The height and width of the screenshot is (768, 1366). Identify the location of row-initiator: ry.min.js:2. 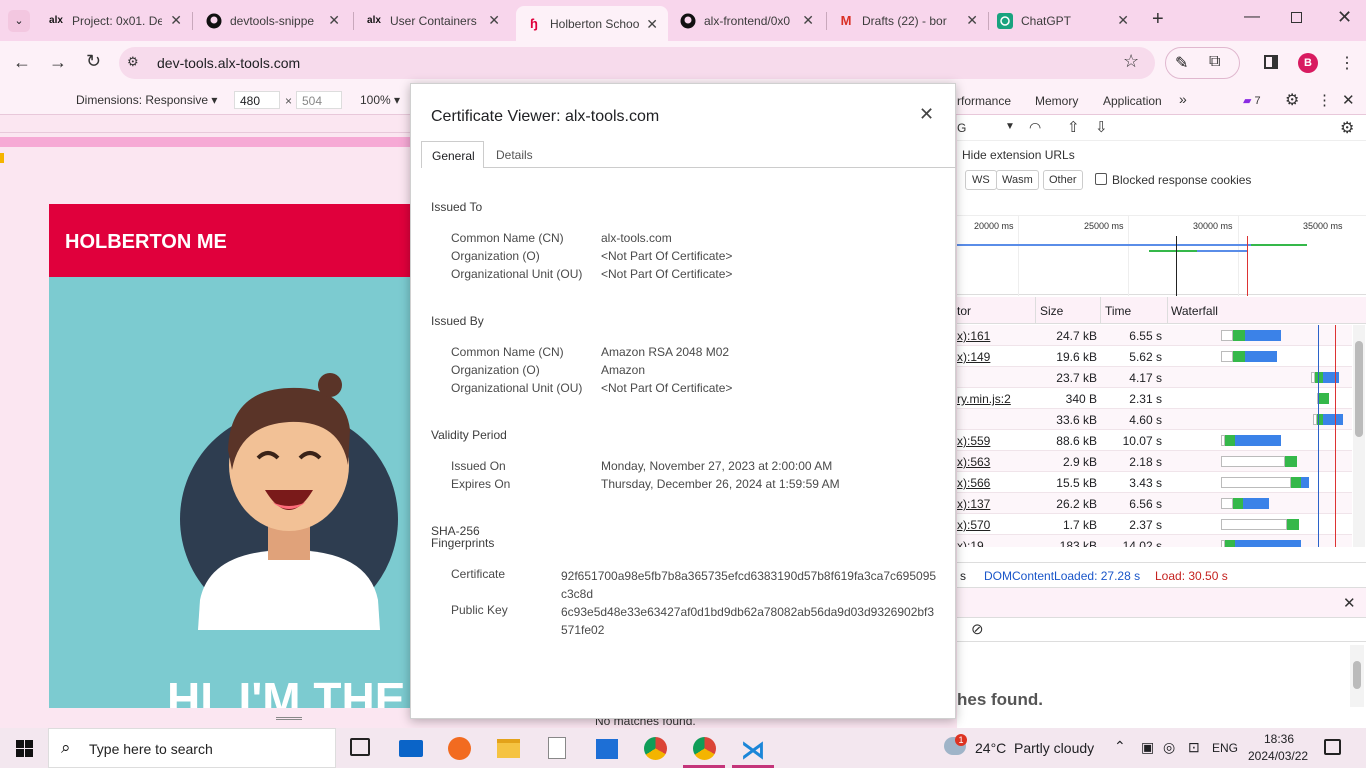
(984, 399).